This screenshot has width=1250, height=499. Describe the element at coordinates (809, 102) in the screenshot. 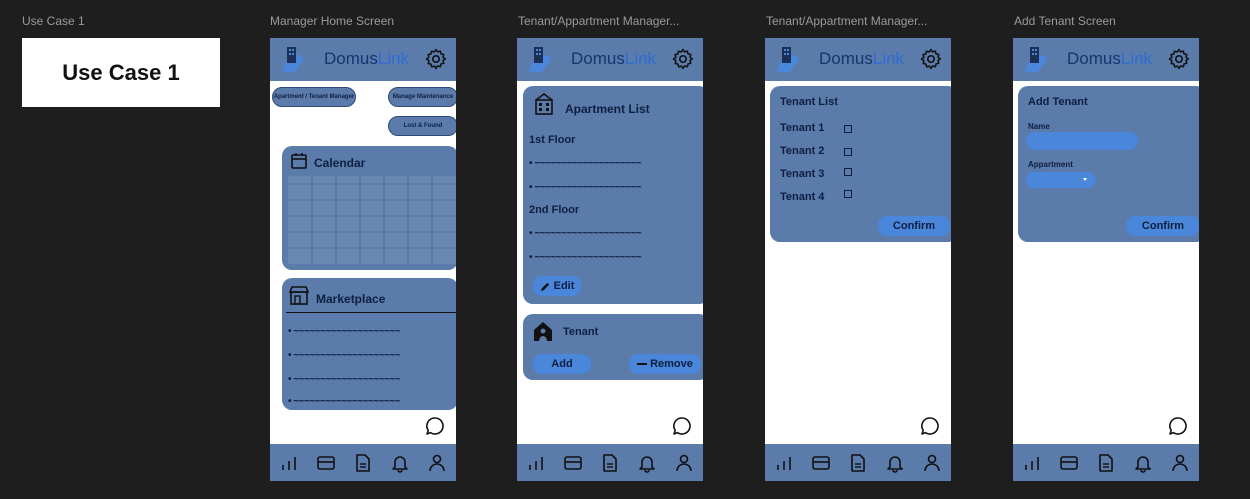

I see `tenant-list-title: Tenant List` at that location.